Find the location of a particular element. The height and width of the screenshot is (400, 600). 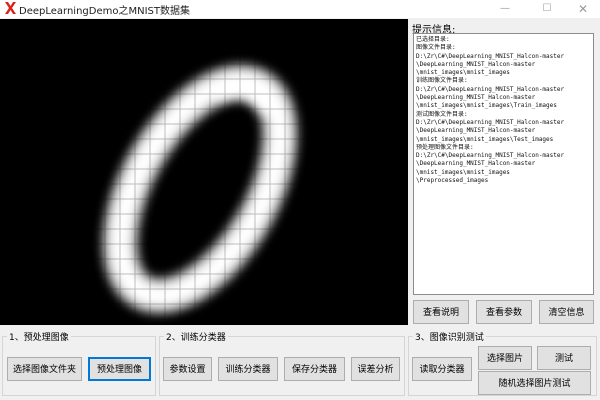

save-classifier-button: 保存分类器 is located at coordinates (314, 369).